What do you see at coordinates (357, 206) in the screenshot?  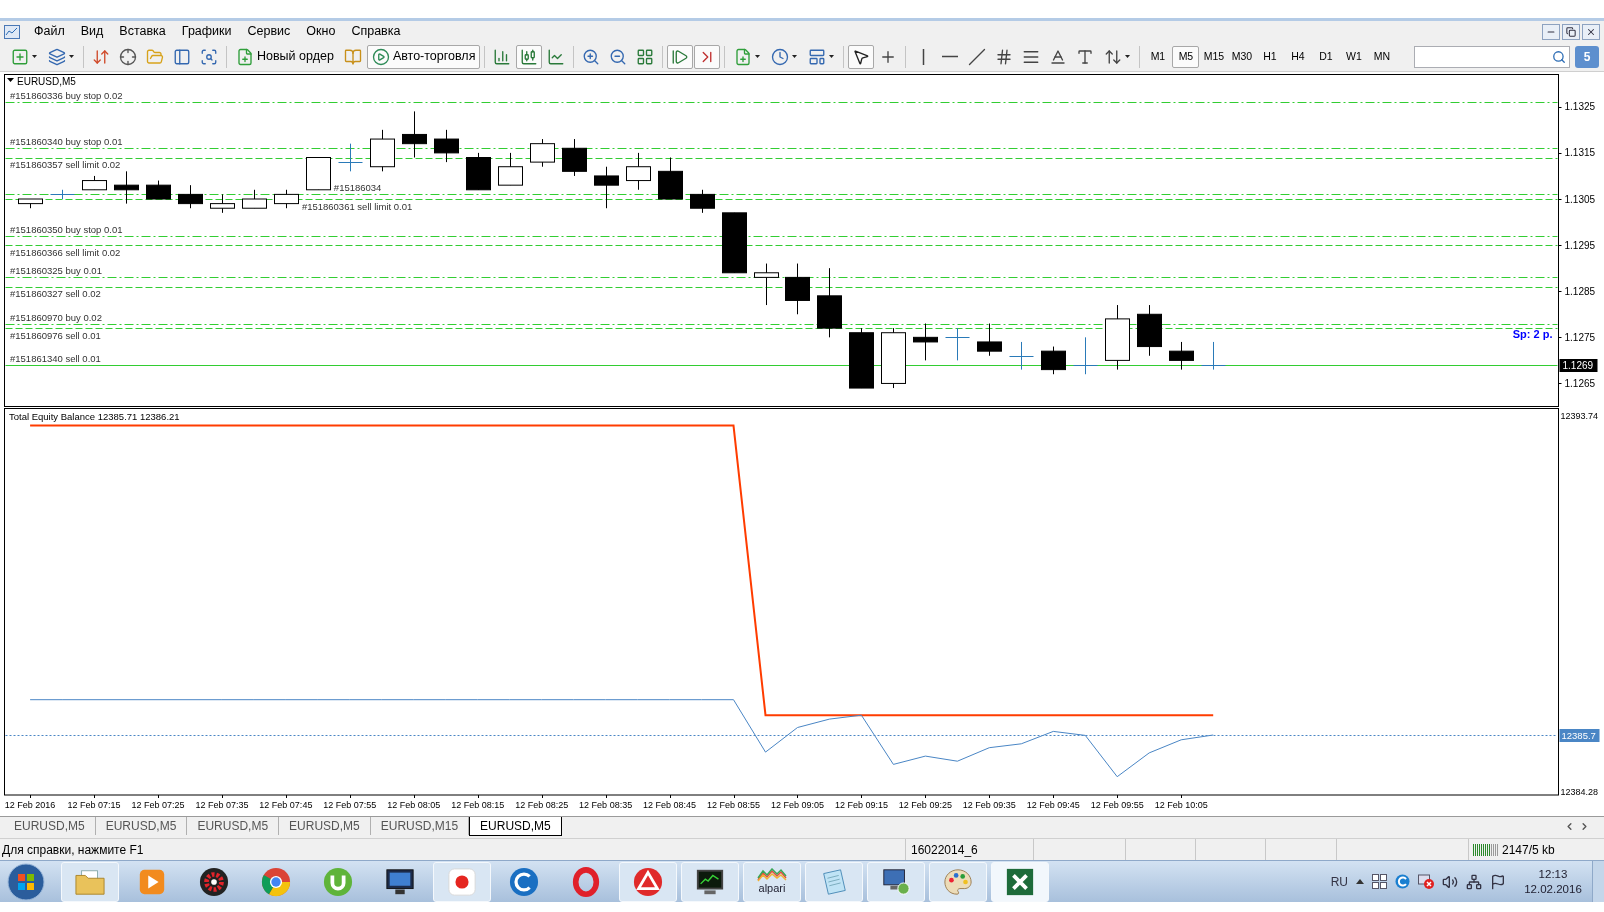 I see `order-label: #151860361 sell limit 0.01` at bounding box center [357, 206].